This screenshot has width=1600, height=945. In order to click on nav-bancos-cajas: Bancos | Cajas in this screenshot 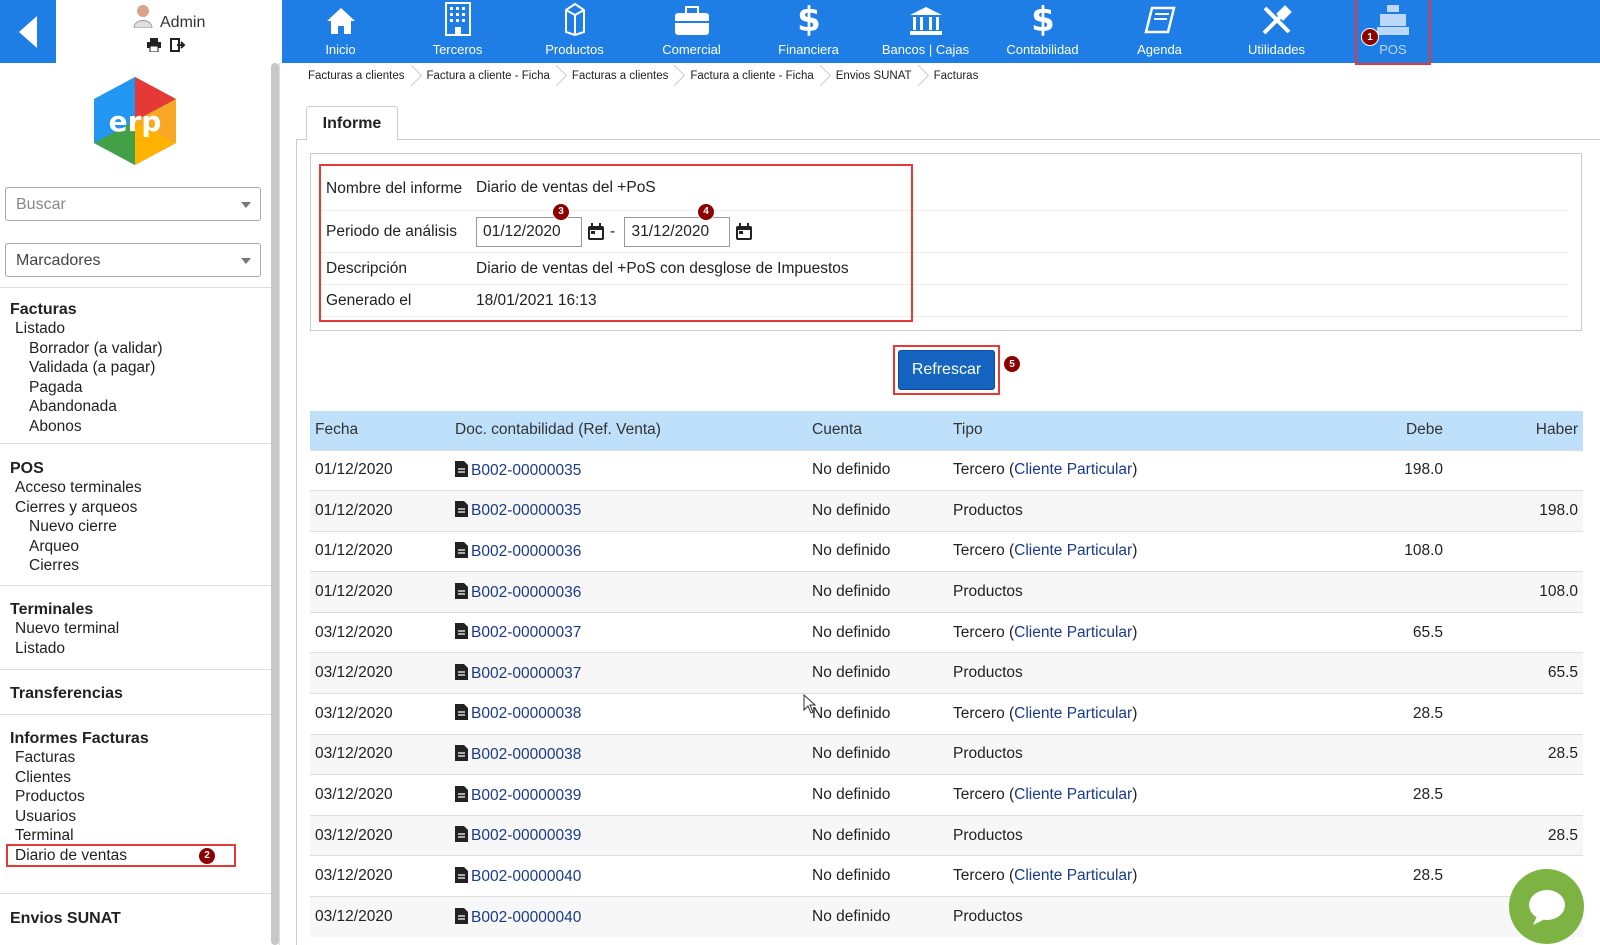, I will do `click(925, 31)`.